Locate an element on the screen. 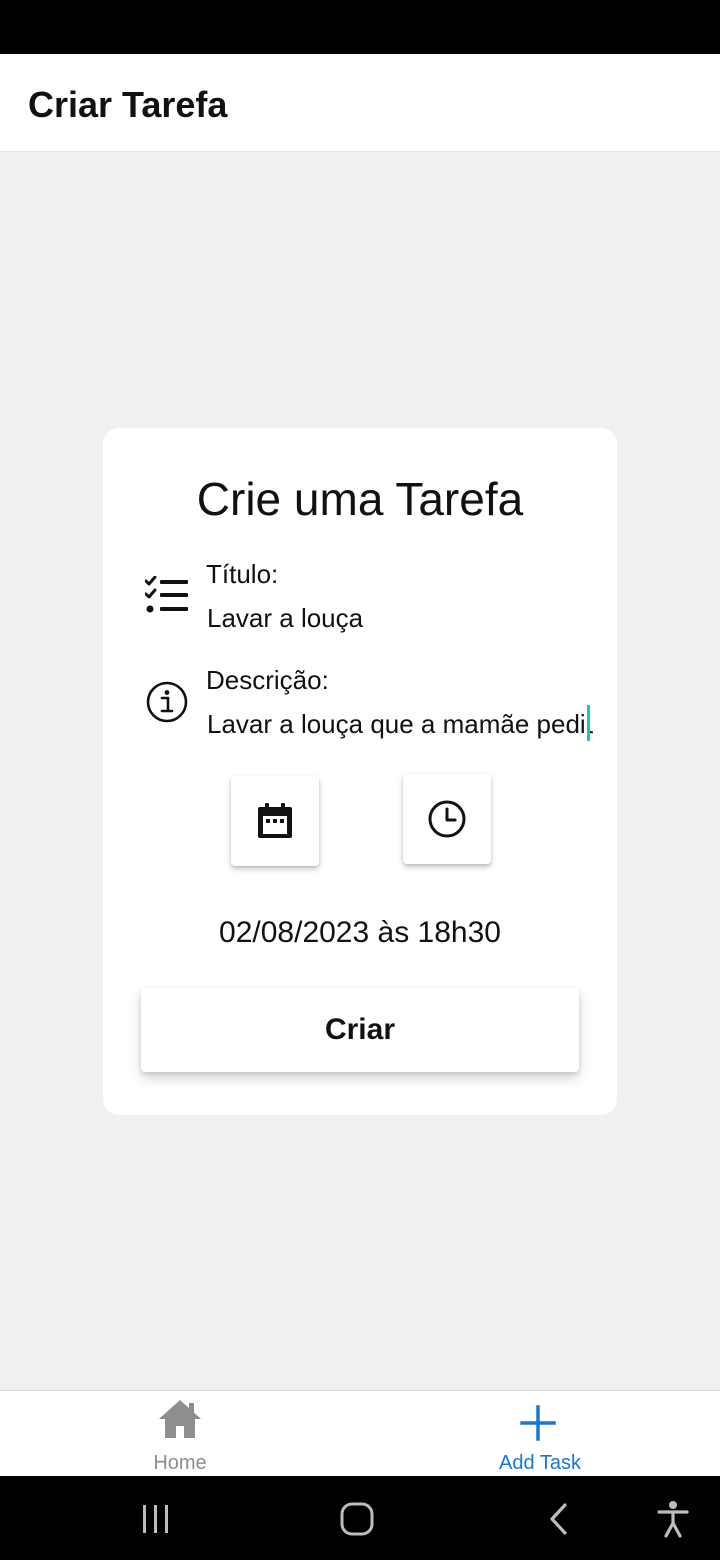 The height and width of the screenshot is (1560, 720). tab-home: Home is located at coordinates (180, 1434).